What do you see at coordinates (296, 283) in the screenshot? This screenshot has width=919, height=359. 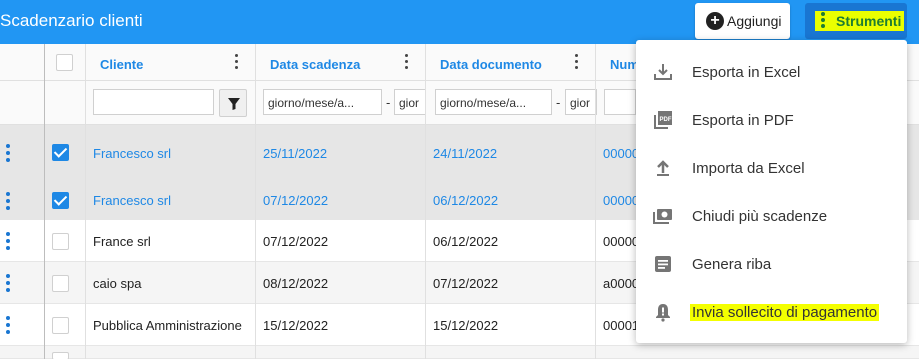 I see `cell-data-scadenza: 08/12/2022` at bounding box center [296, 283].